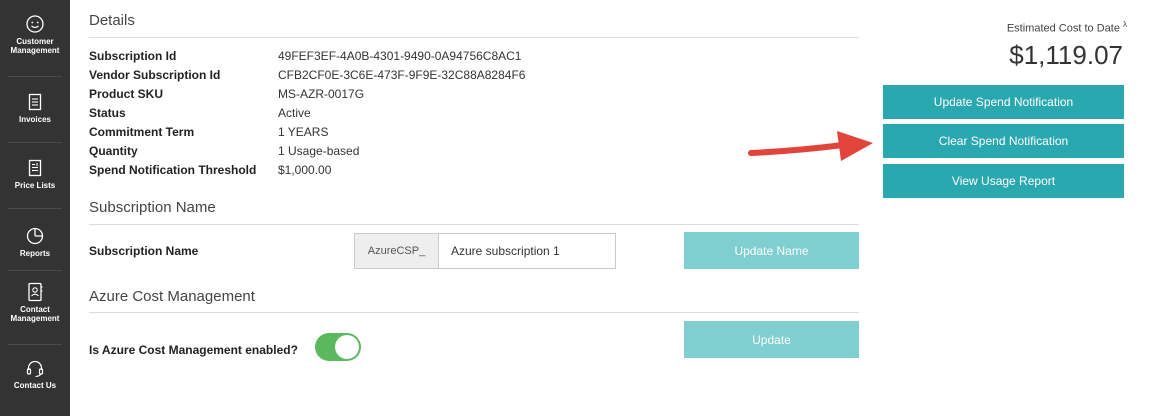 The image size is (1152, 416). I want to click on sidebar-item-customer-management: Customer Management, so click(35, 34).